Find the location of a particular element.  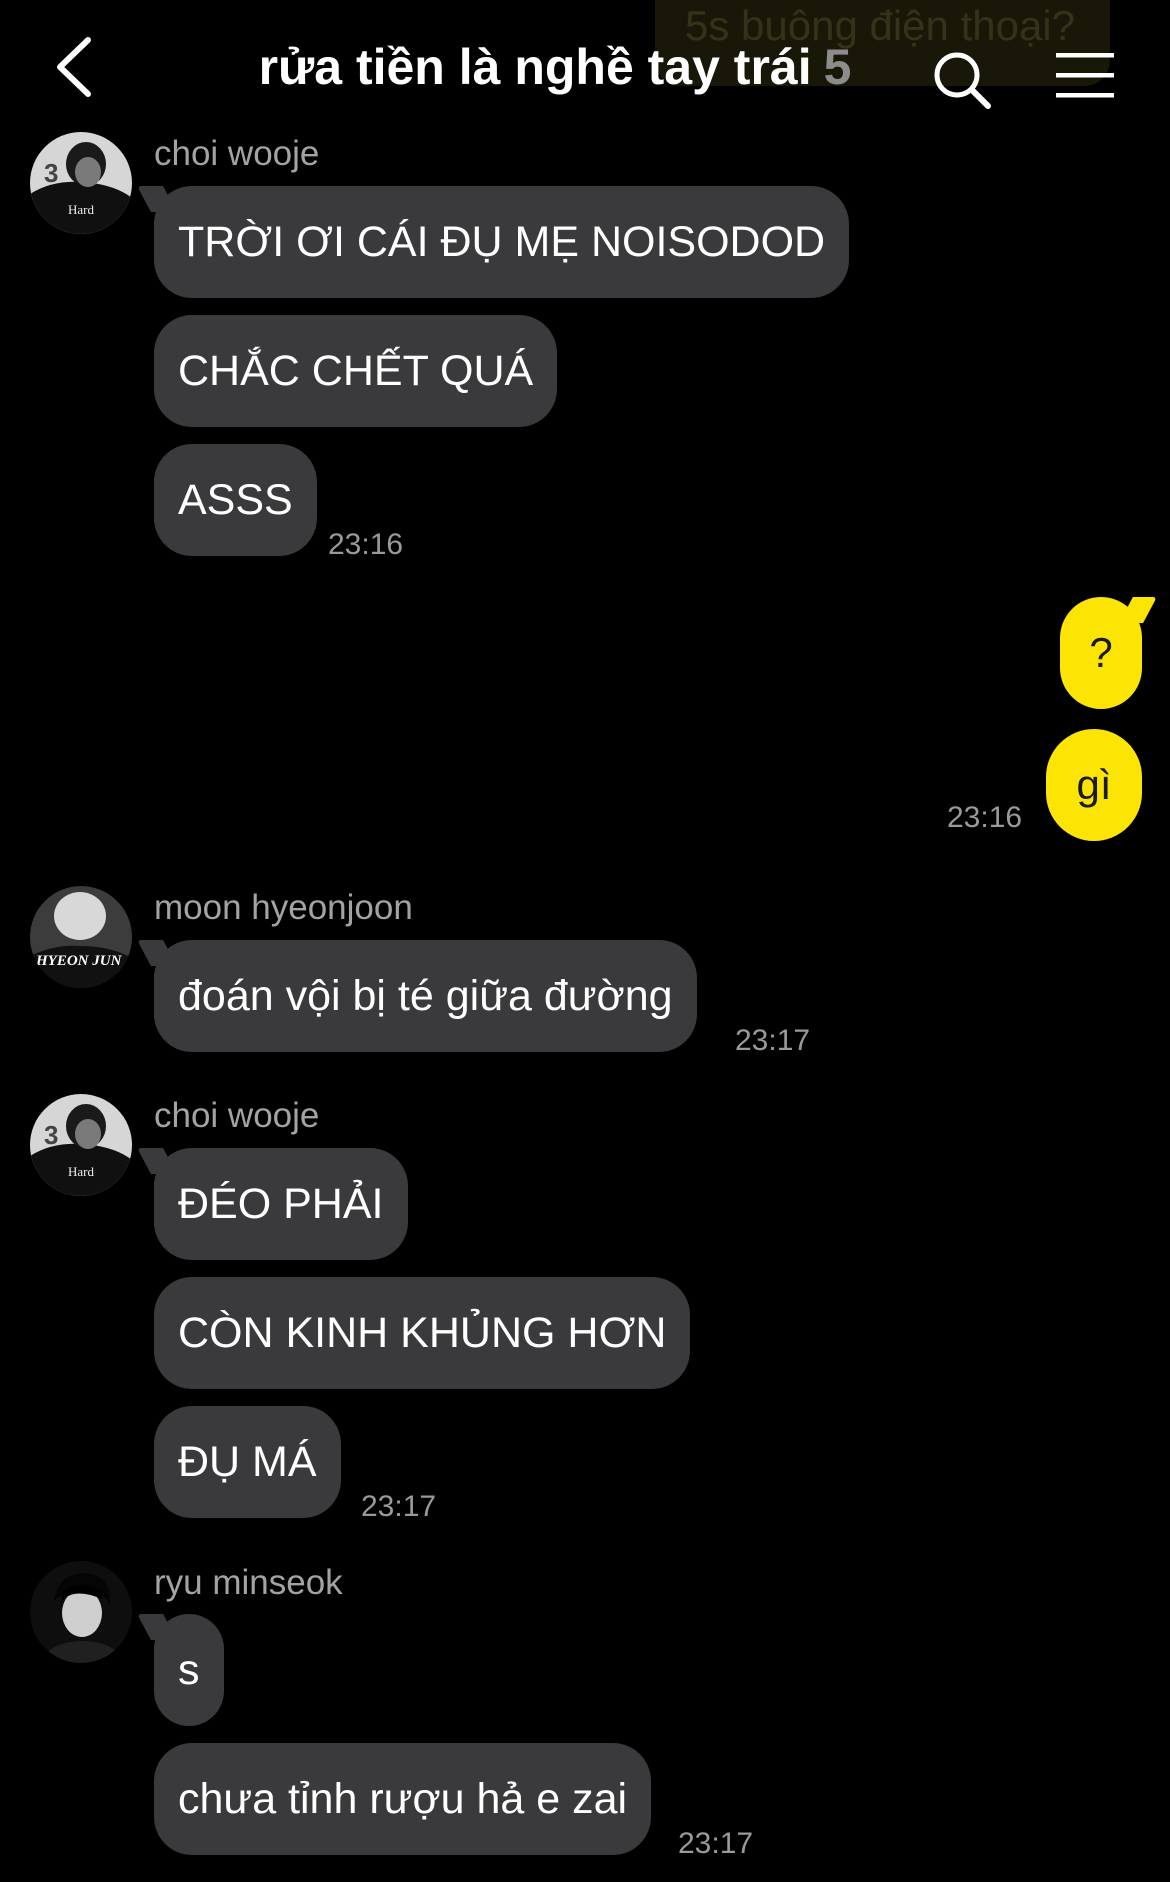

sender-name: moon hyeonjoon is located at coordinates (283, 907).